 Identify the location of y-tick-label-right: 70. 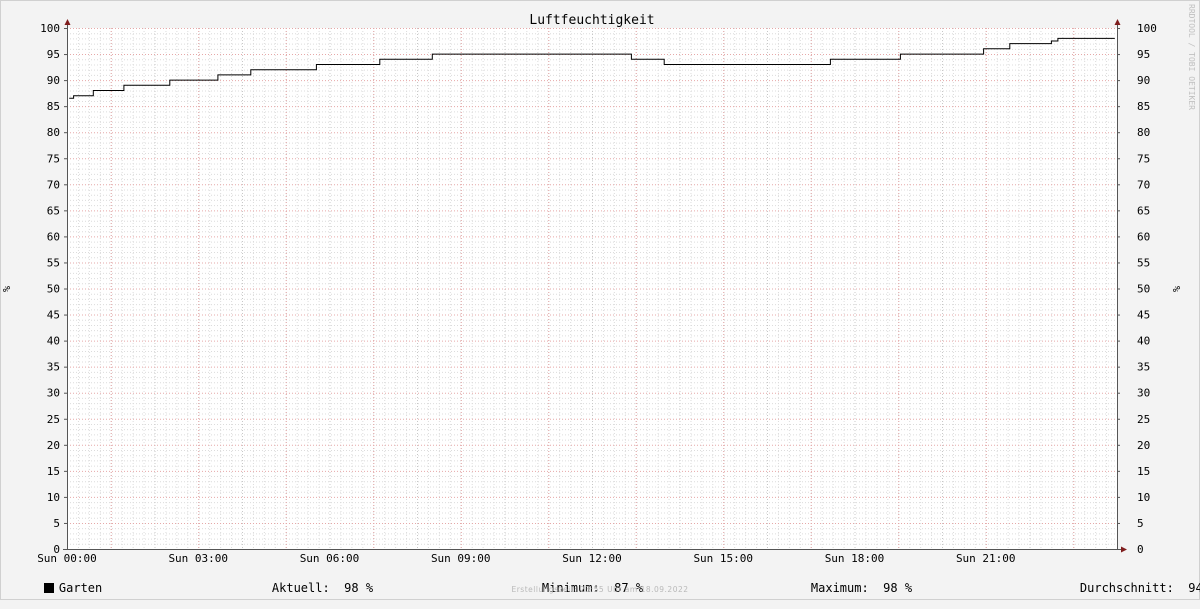
(1143, 184).